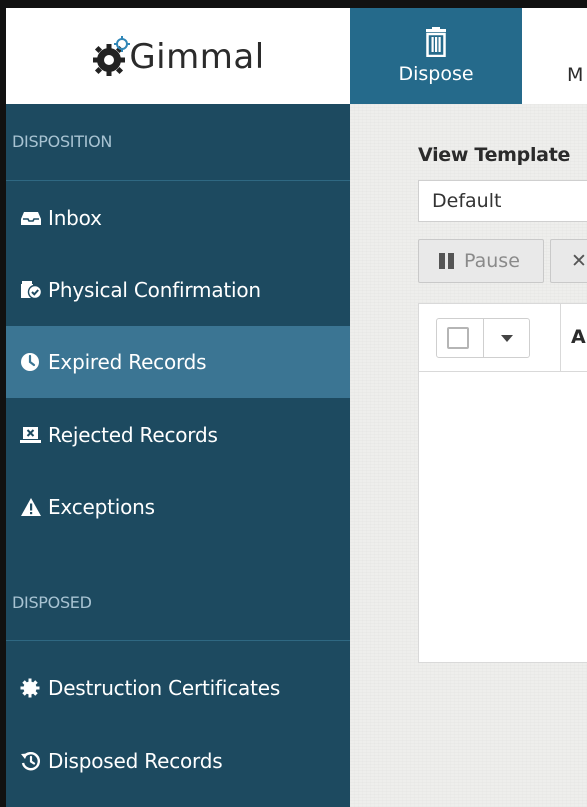 This screenshot has width=587, height=807. What do you see at coordinates (30, 761) in the screenshot?
I see `history-icon` at bounding box center [30, 761].